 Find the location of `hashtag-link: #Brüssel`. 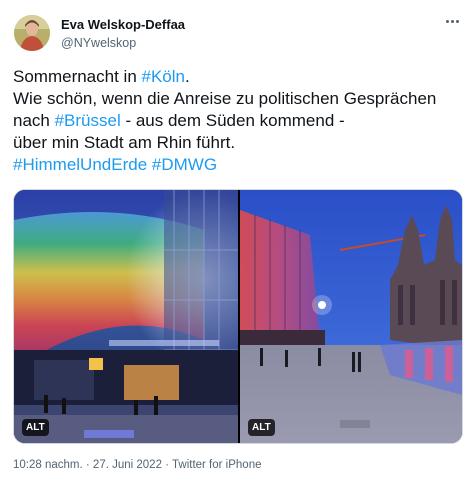

hashtag-link: #Brüssel is located at coordinates (88, 120).